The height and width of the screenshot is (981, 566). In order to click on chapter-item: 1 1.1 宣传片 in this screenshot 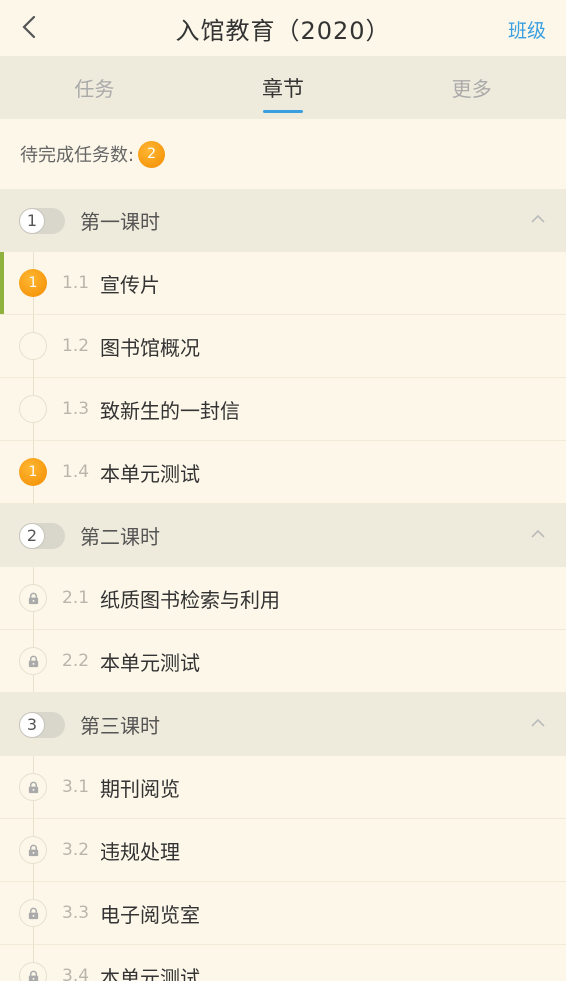, I will do `click(283, 283)`.